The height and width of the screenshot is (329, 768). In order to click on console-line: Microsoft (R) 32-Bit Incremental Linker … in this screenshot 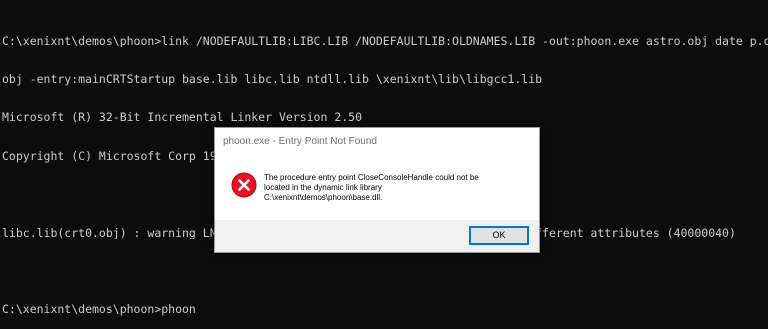, I will do `click(182, 118)`.